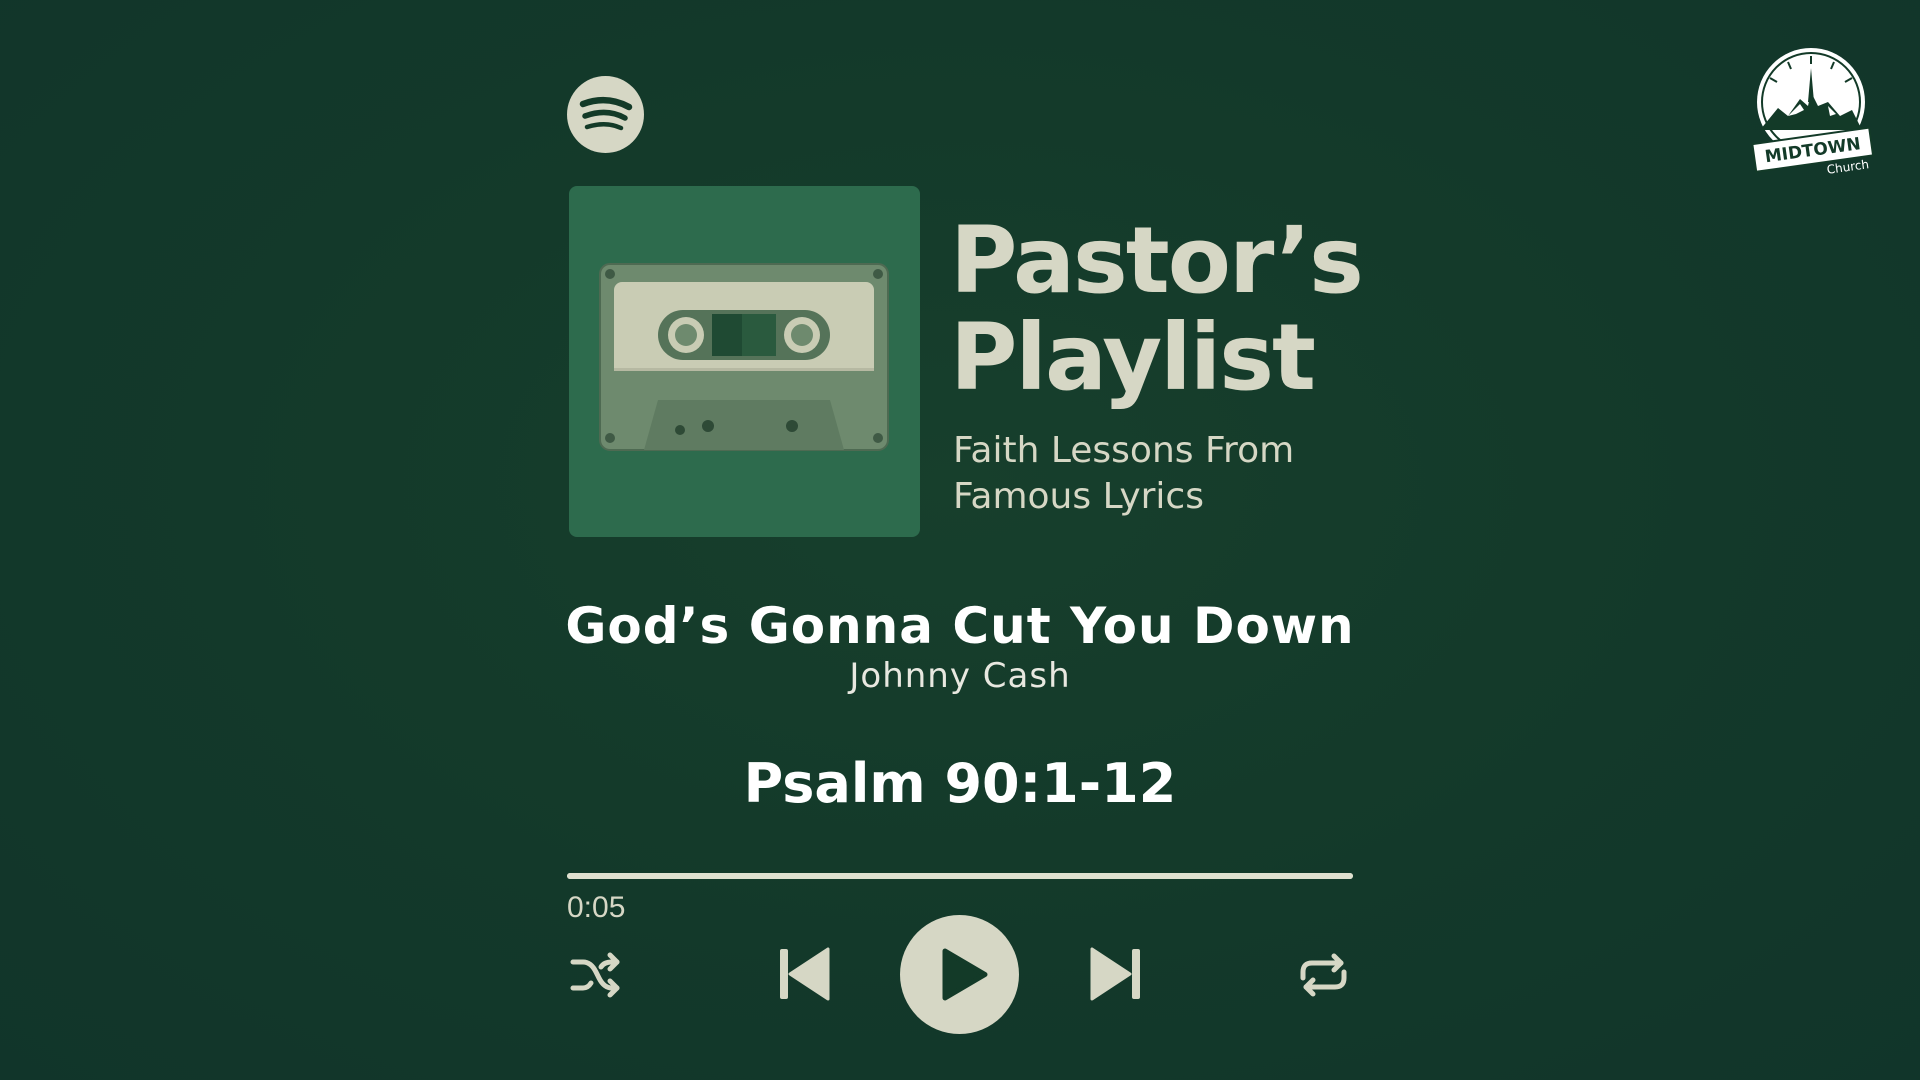 Image resolution: width=1920 pixels, height=1080 pixels. What do you see at coordinates (1323, 975) in the screenshot?
I see `repeat-icon` at bounding box center [1323, 975].